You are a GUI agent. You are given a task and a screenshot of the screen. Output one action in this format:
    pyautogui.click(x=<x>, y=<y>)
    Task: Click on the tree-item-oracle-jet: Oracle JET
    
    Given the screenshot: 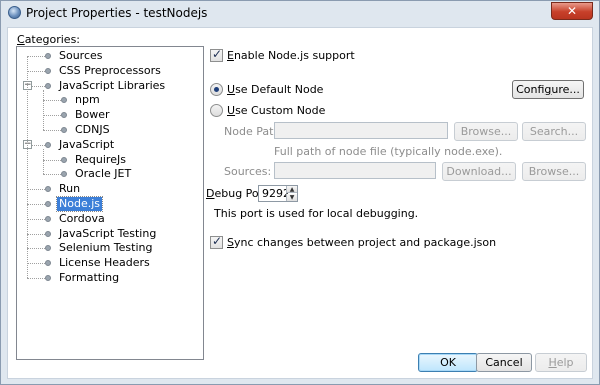 What is the action you would take?
    pyautogui.click(x=110, y=174)
    